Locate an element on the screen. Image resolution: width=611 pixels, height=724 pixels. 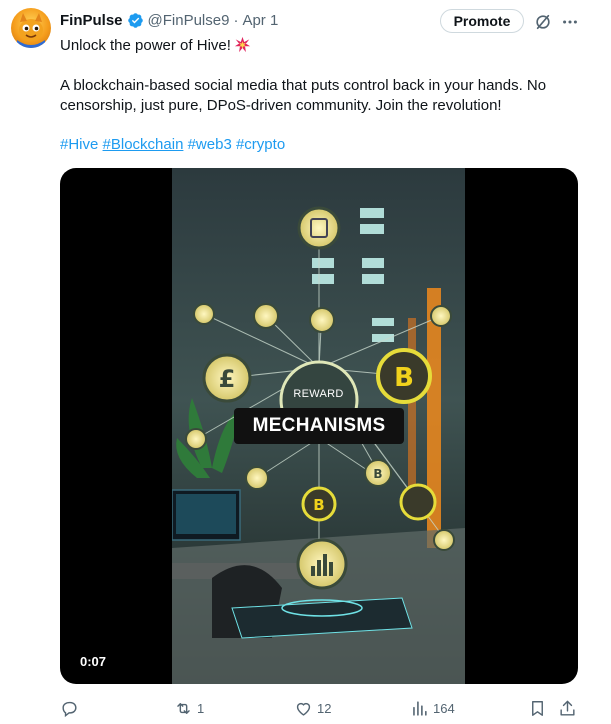
like-icon is located at coordinates (303, 708).